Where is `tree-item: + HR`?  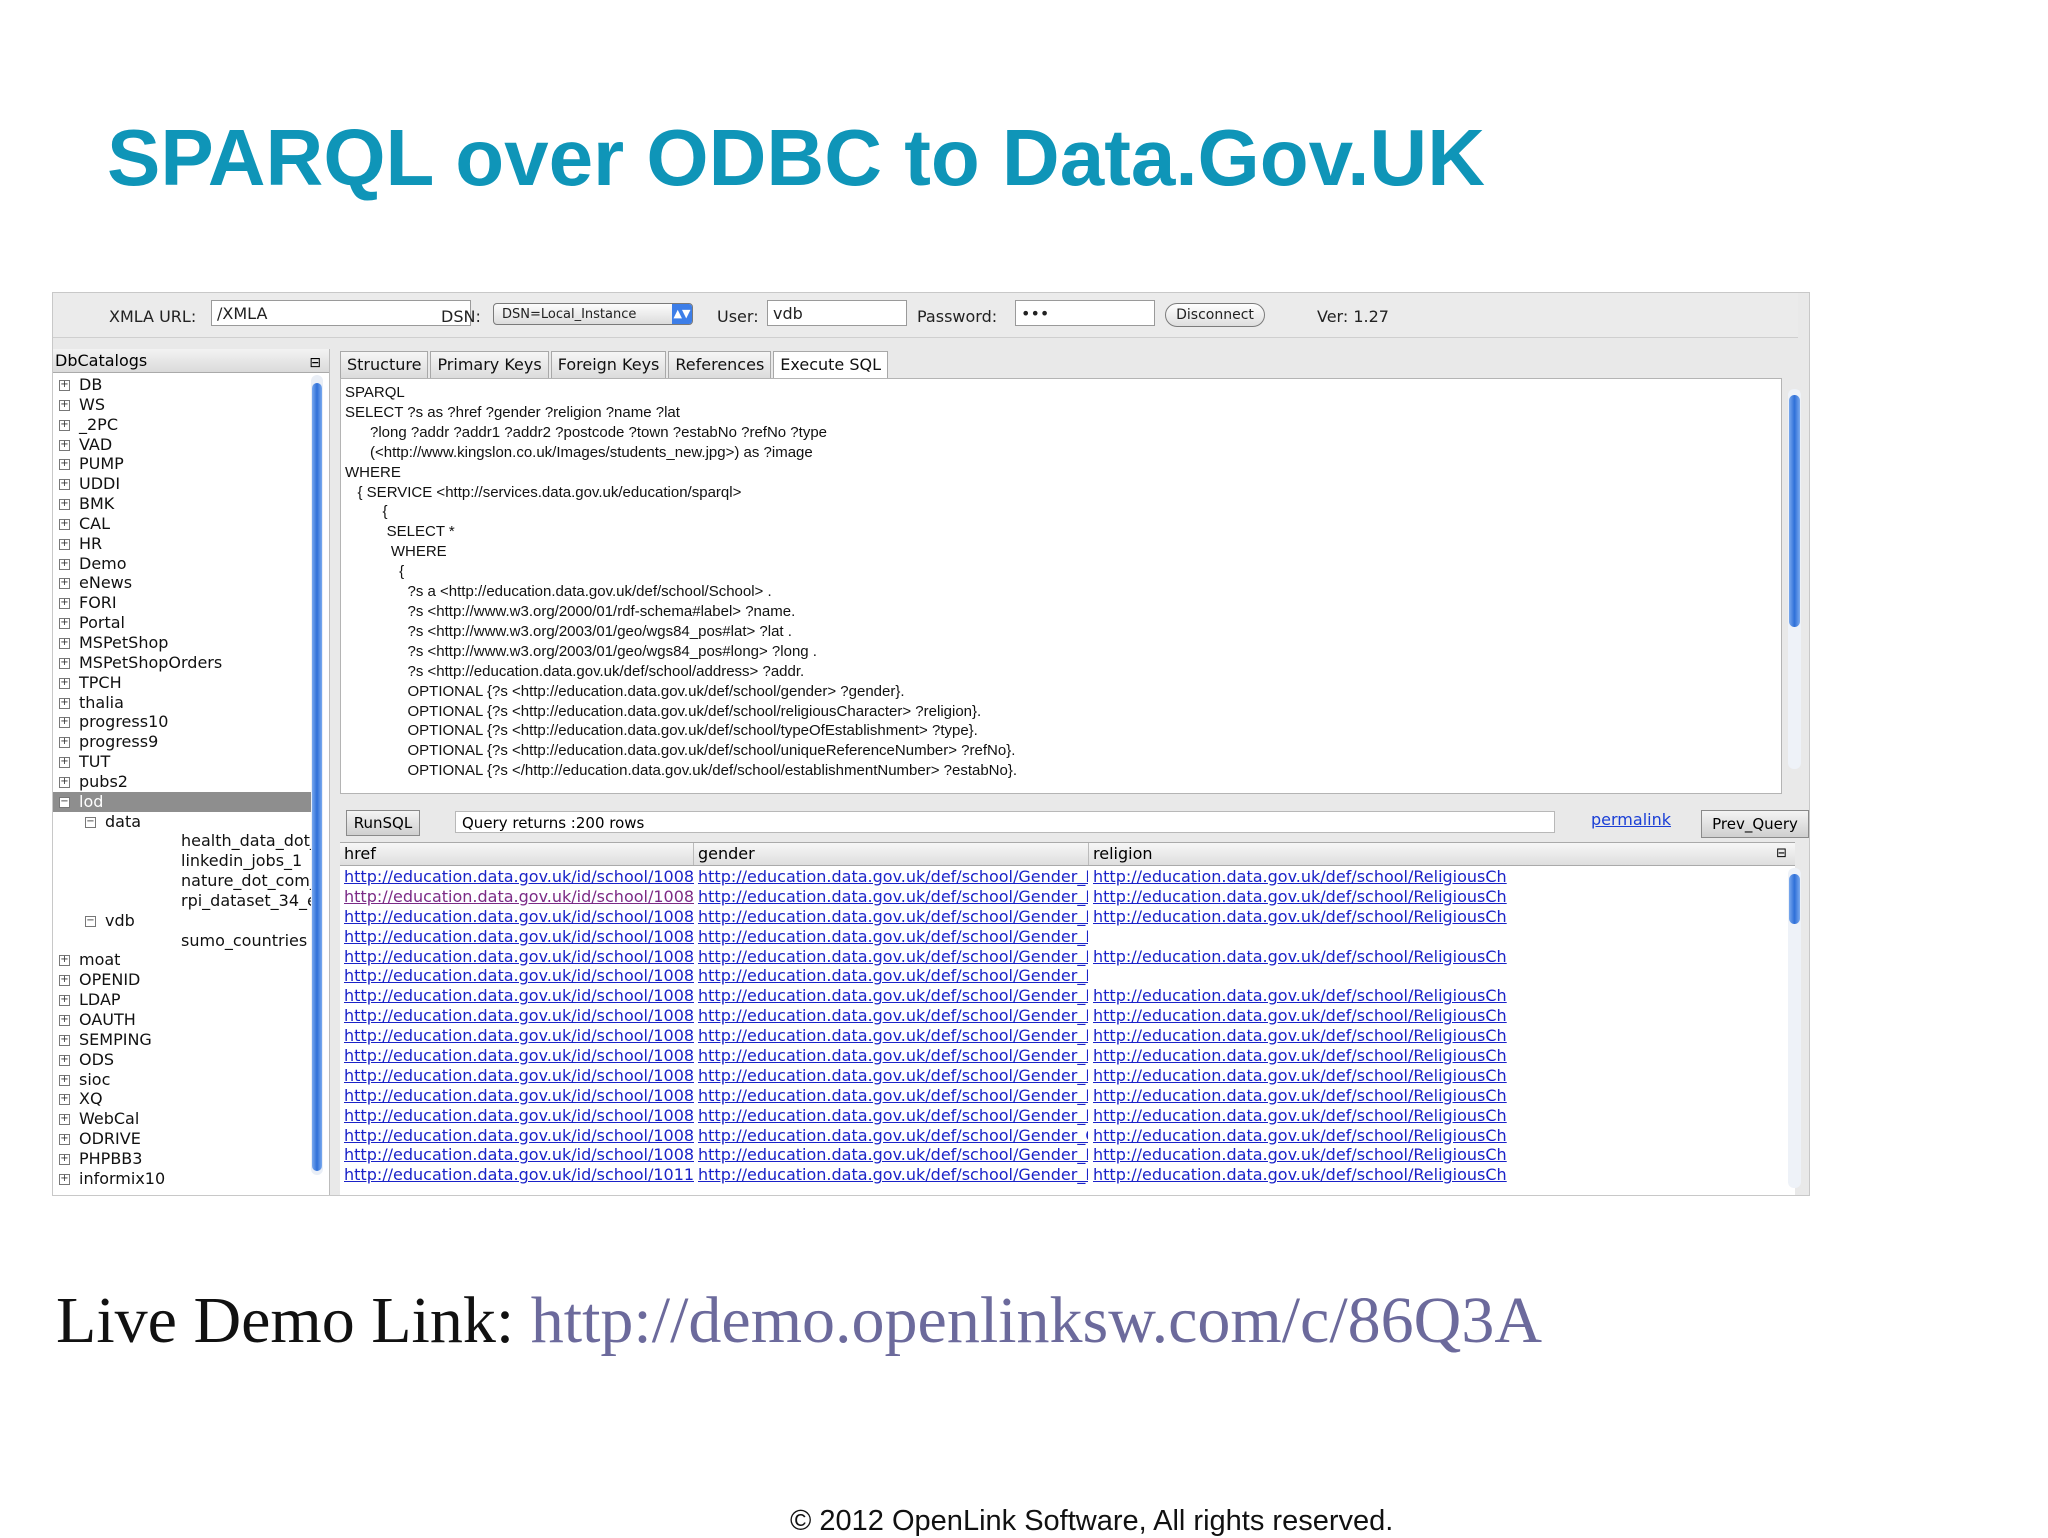
tree-item: + HR is located at coordinates (182, 544).